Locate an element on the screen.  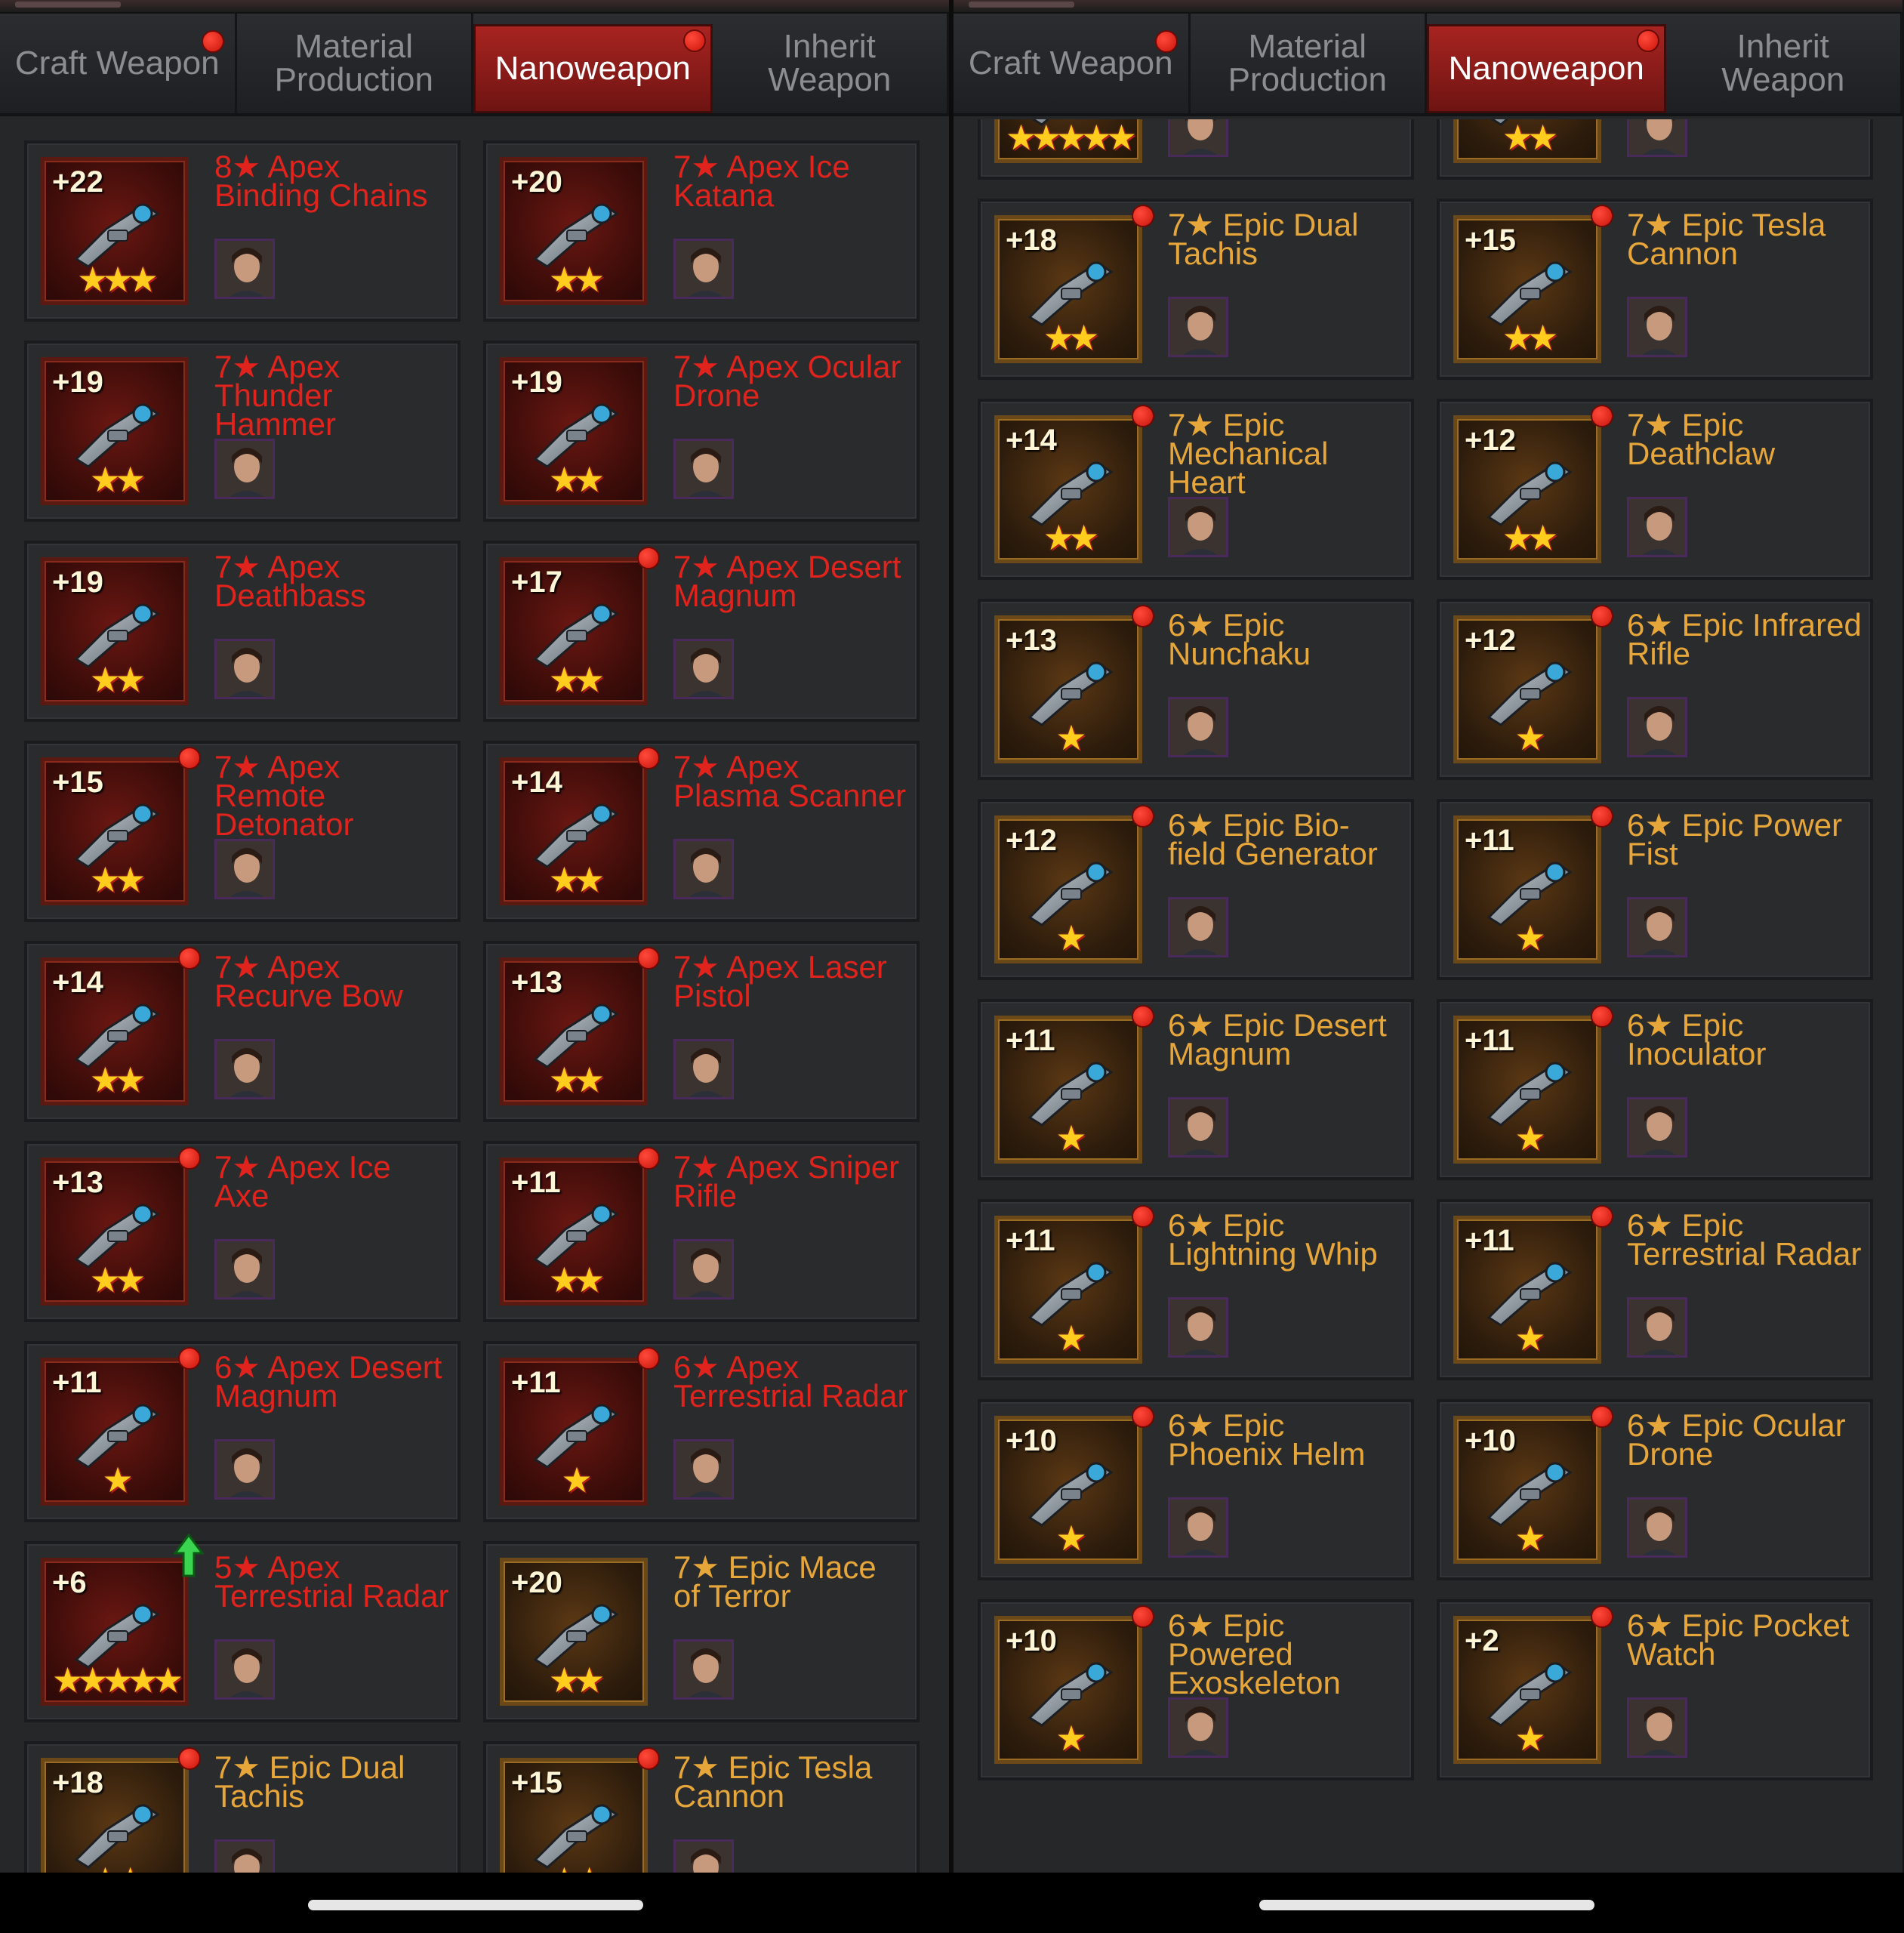
weapon-thumbnail: +2 ★ is located at coordinates (1527, 1690).